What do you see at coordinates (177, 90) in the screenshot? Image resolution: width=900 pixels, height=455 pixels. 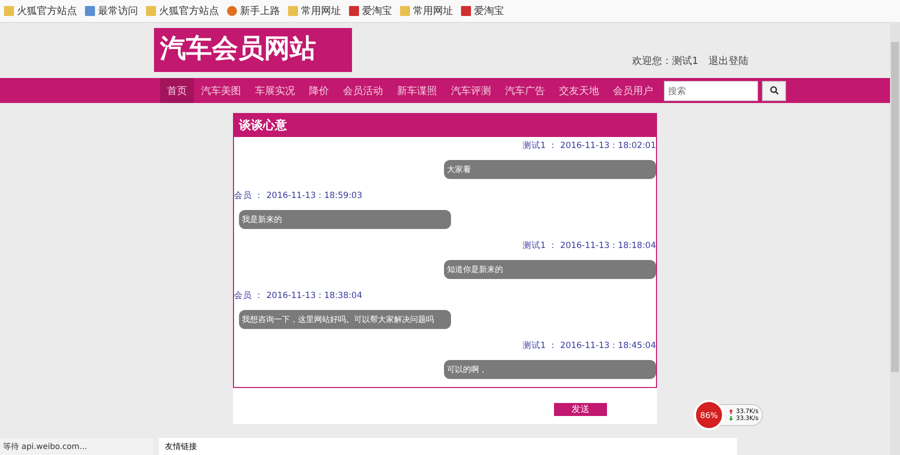 I see `nav-tab: 首页` at bounding box center [177, 90].